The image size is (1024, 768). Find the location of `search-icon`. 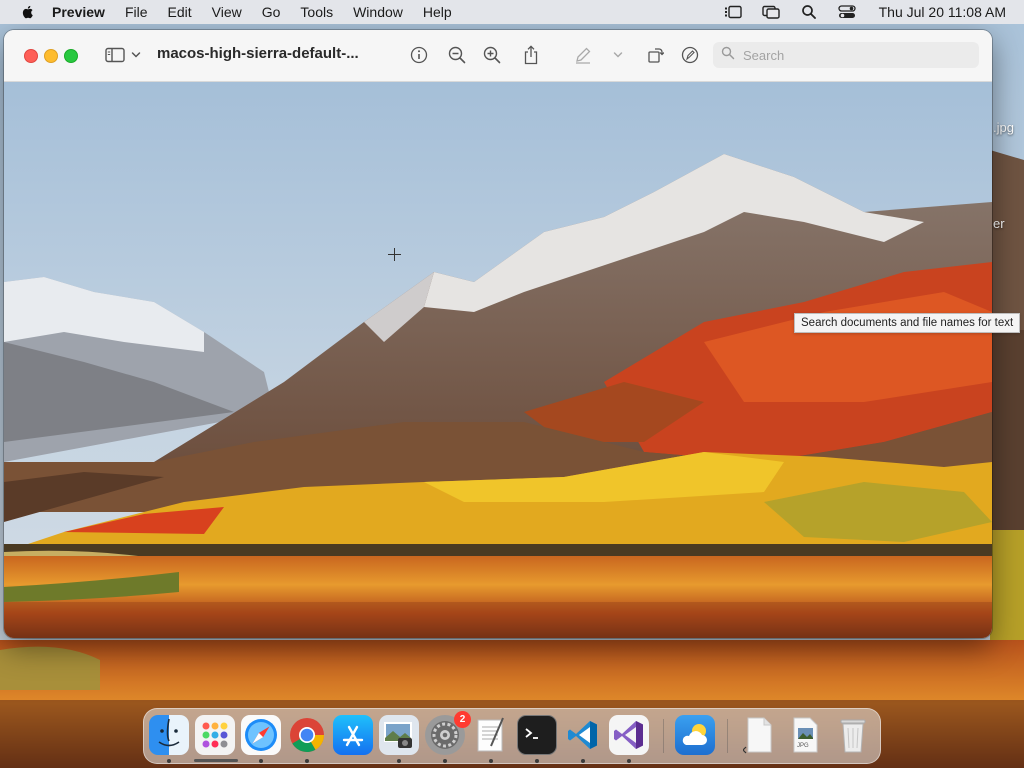

search-icon is located at coordinates (728, 55).